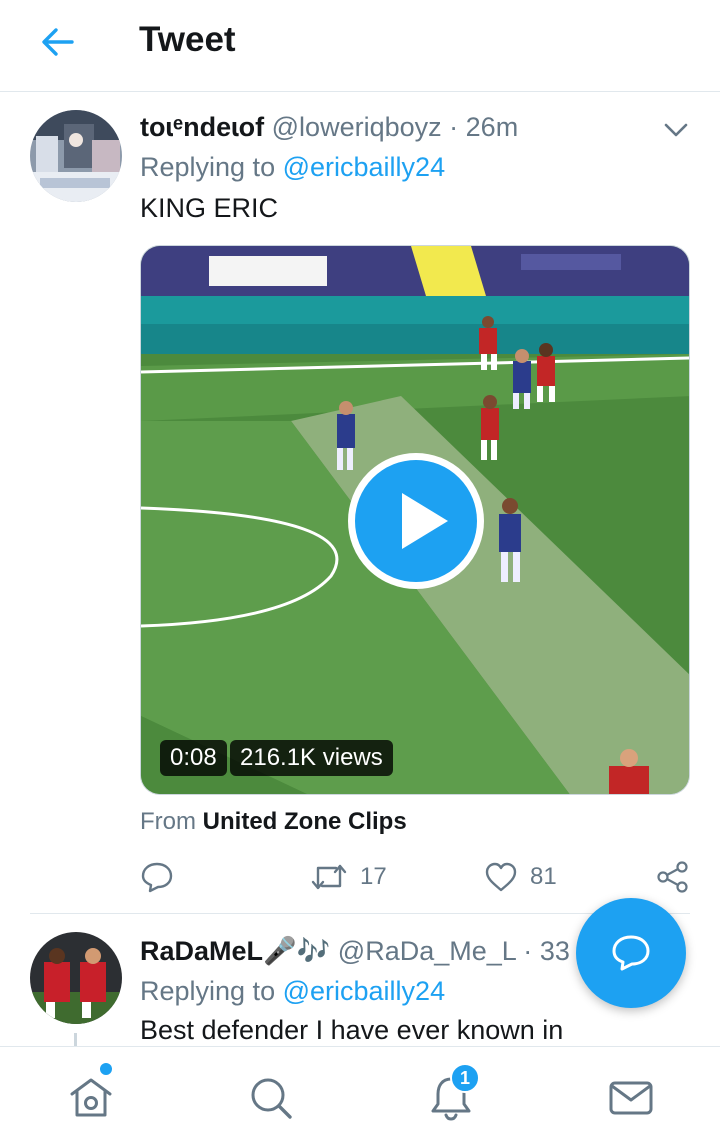 Image resolution: width=720 pixels, height=1138 pixels. I want to click on page-title: Tweet, so click(187, 39).